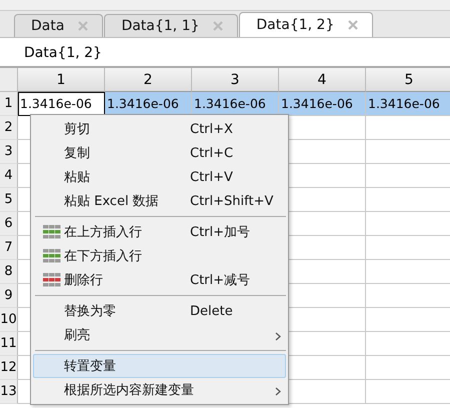 The image size is (450, 408). What do you see at coordinates (148, 80) in the screenshot?
I see `column-header: 2` at bounding box center [148, 80].